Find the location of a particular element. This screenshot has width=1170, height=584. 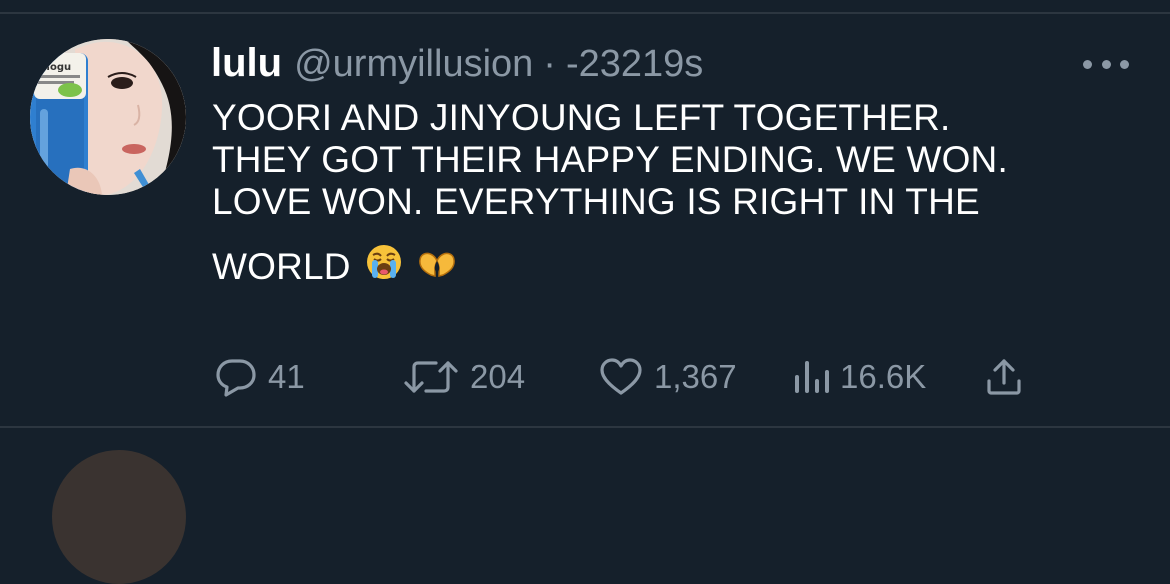

views-button: 16.6K is located at coordinates (859, 377).